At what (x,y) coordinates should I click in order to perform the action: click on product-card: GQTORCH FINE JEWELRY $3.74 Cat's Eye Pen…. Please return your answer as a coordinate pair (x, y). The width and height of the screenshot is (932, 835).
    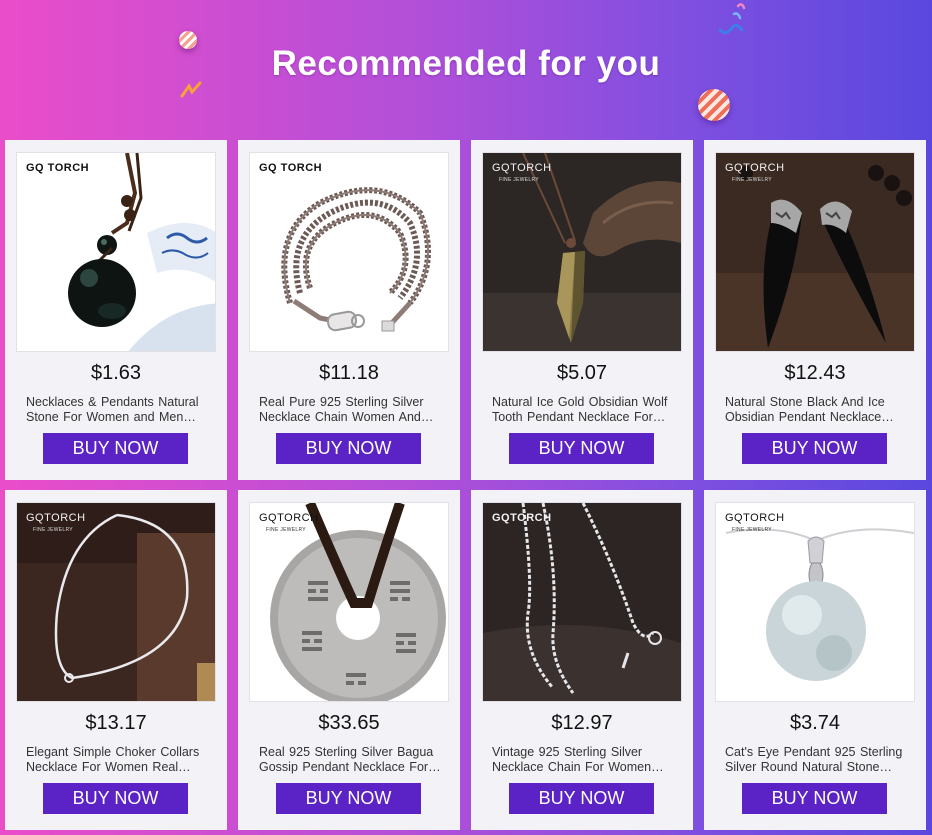
    Looking at the image, I should click on (815, 660).